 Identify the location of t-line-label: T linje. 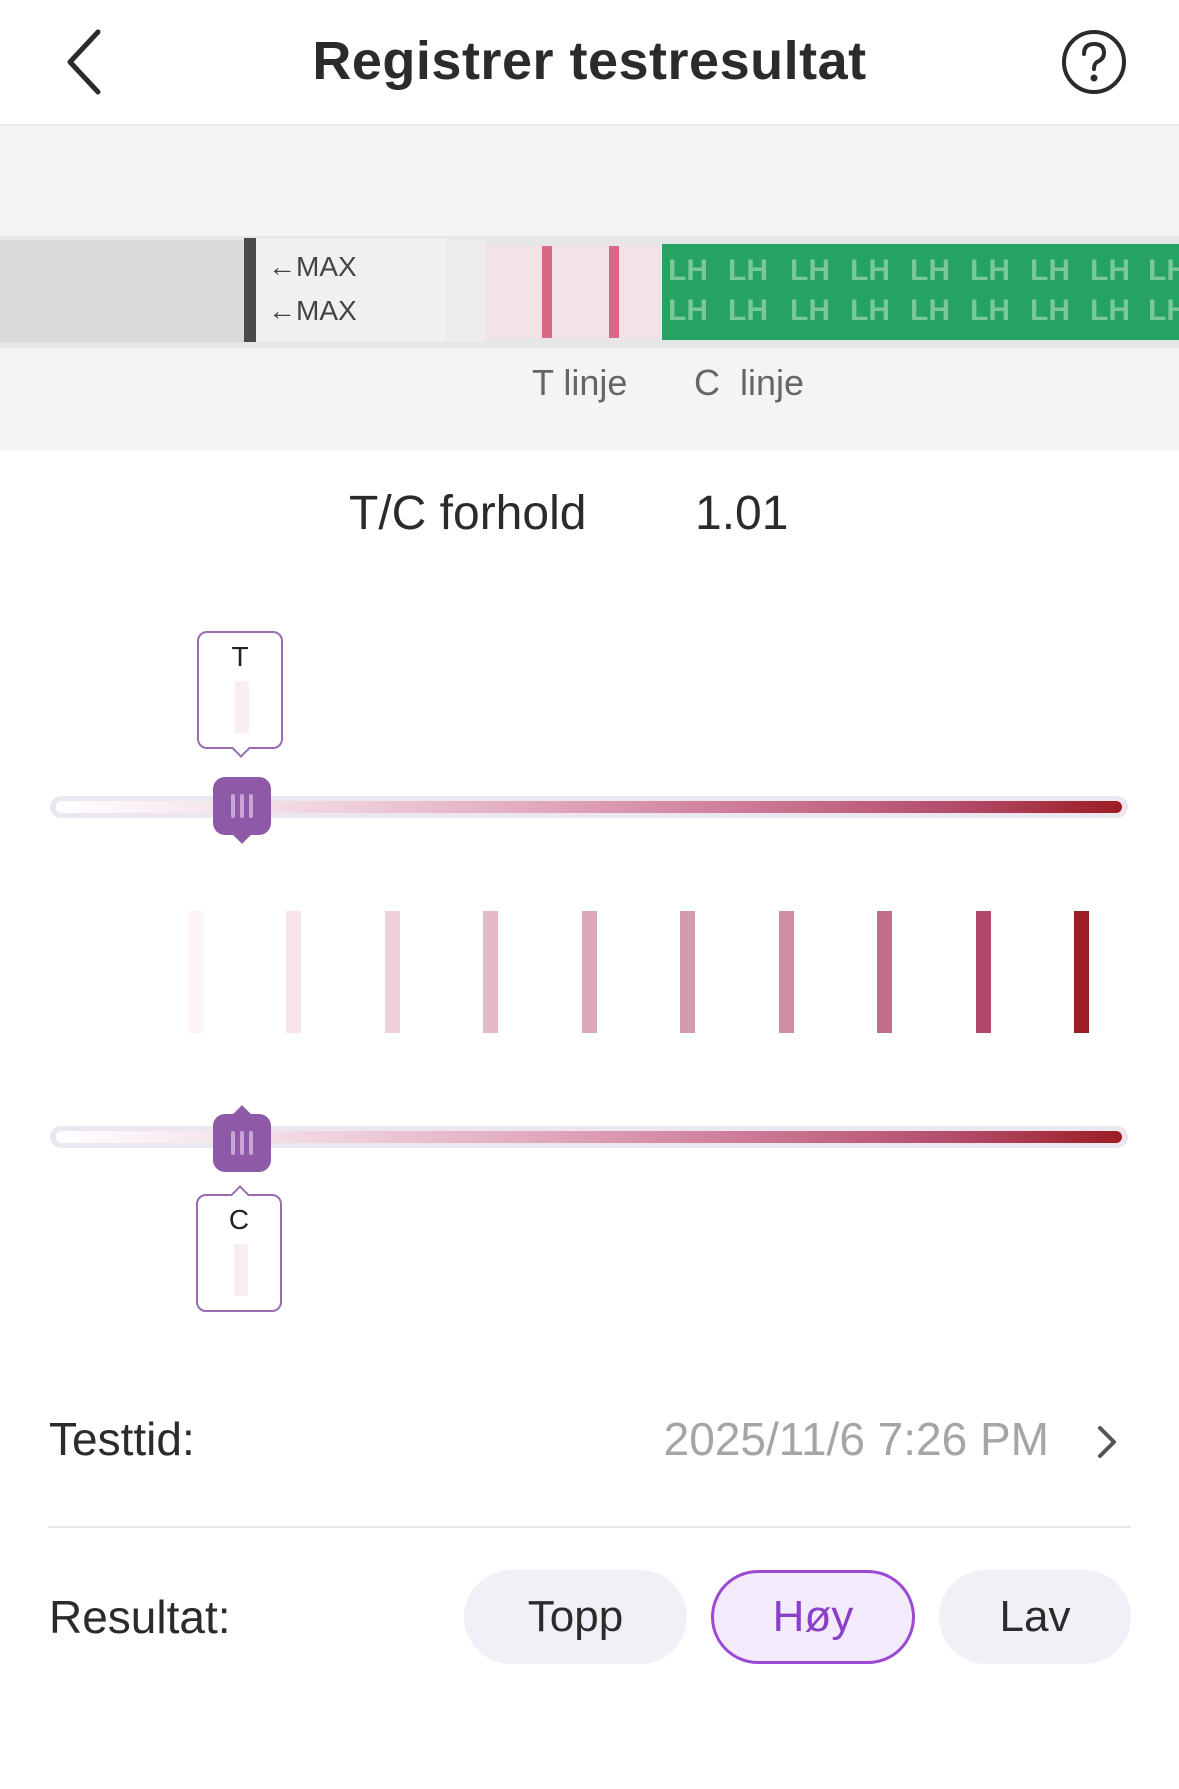
(580, 382).